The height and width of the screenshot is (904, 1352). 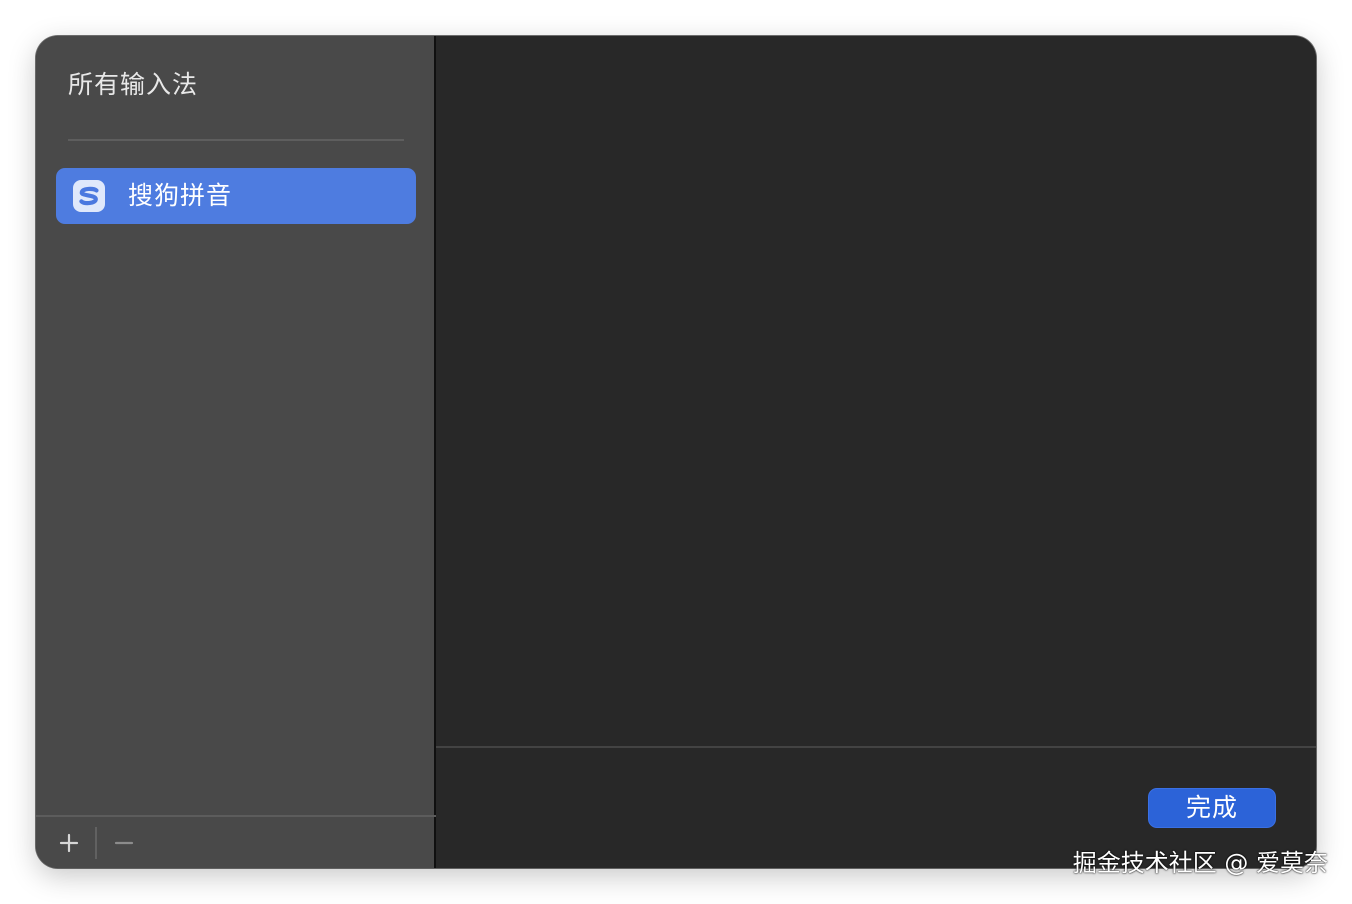 What do you see at coordinates (180, 195) in the screenshot?
I see `list-item-label: 搜狗拼音` at bounding box center [180, 195].